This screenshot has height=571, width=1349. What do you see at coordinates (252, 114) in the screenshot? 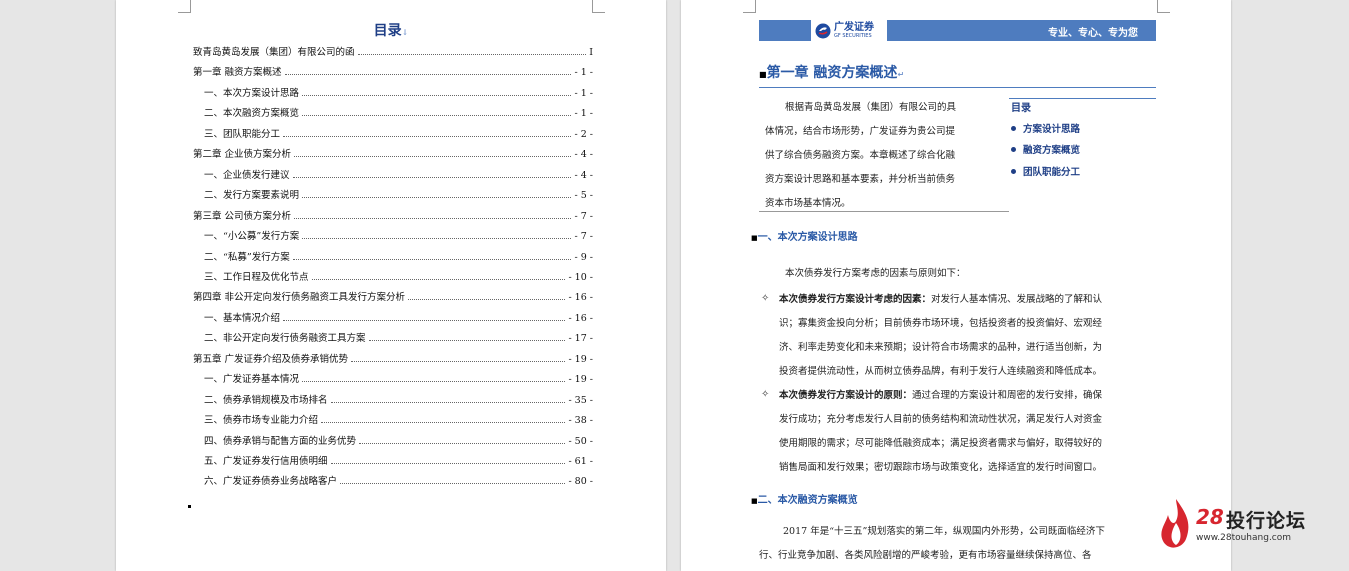
I see `toc-entry-title: 二、本次融资方案概览` at bounding box center [252, 114].